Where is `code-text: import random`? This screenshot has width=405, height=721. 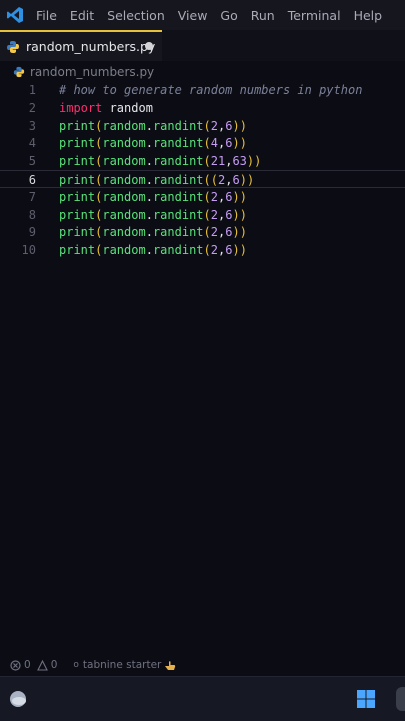
code-text: import random is located at coordinates (106, 108).